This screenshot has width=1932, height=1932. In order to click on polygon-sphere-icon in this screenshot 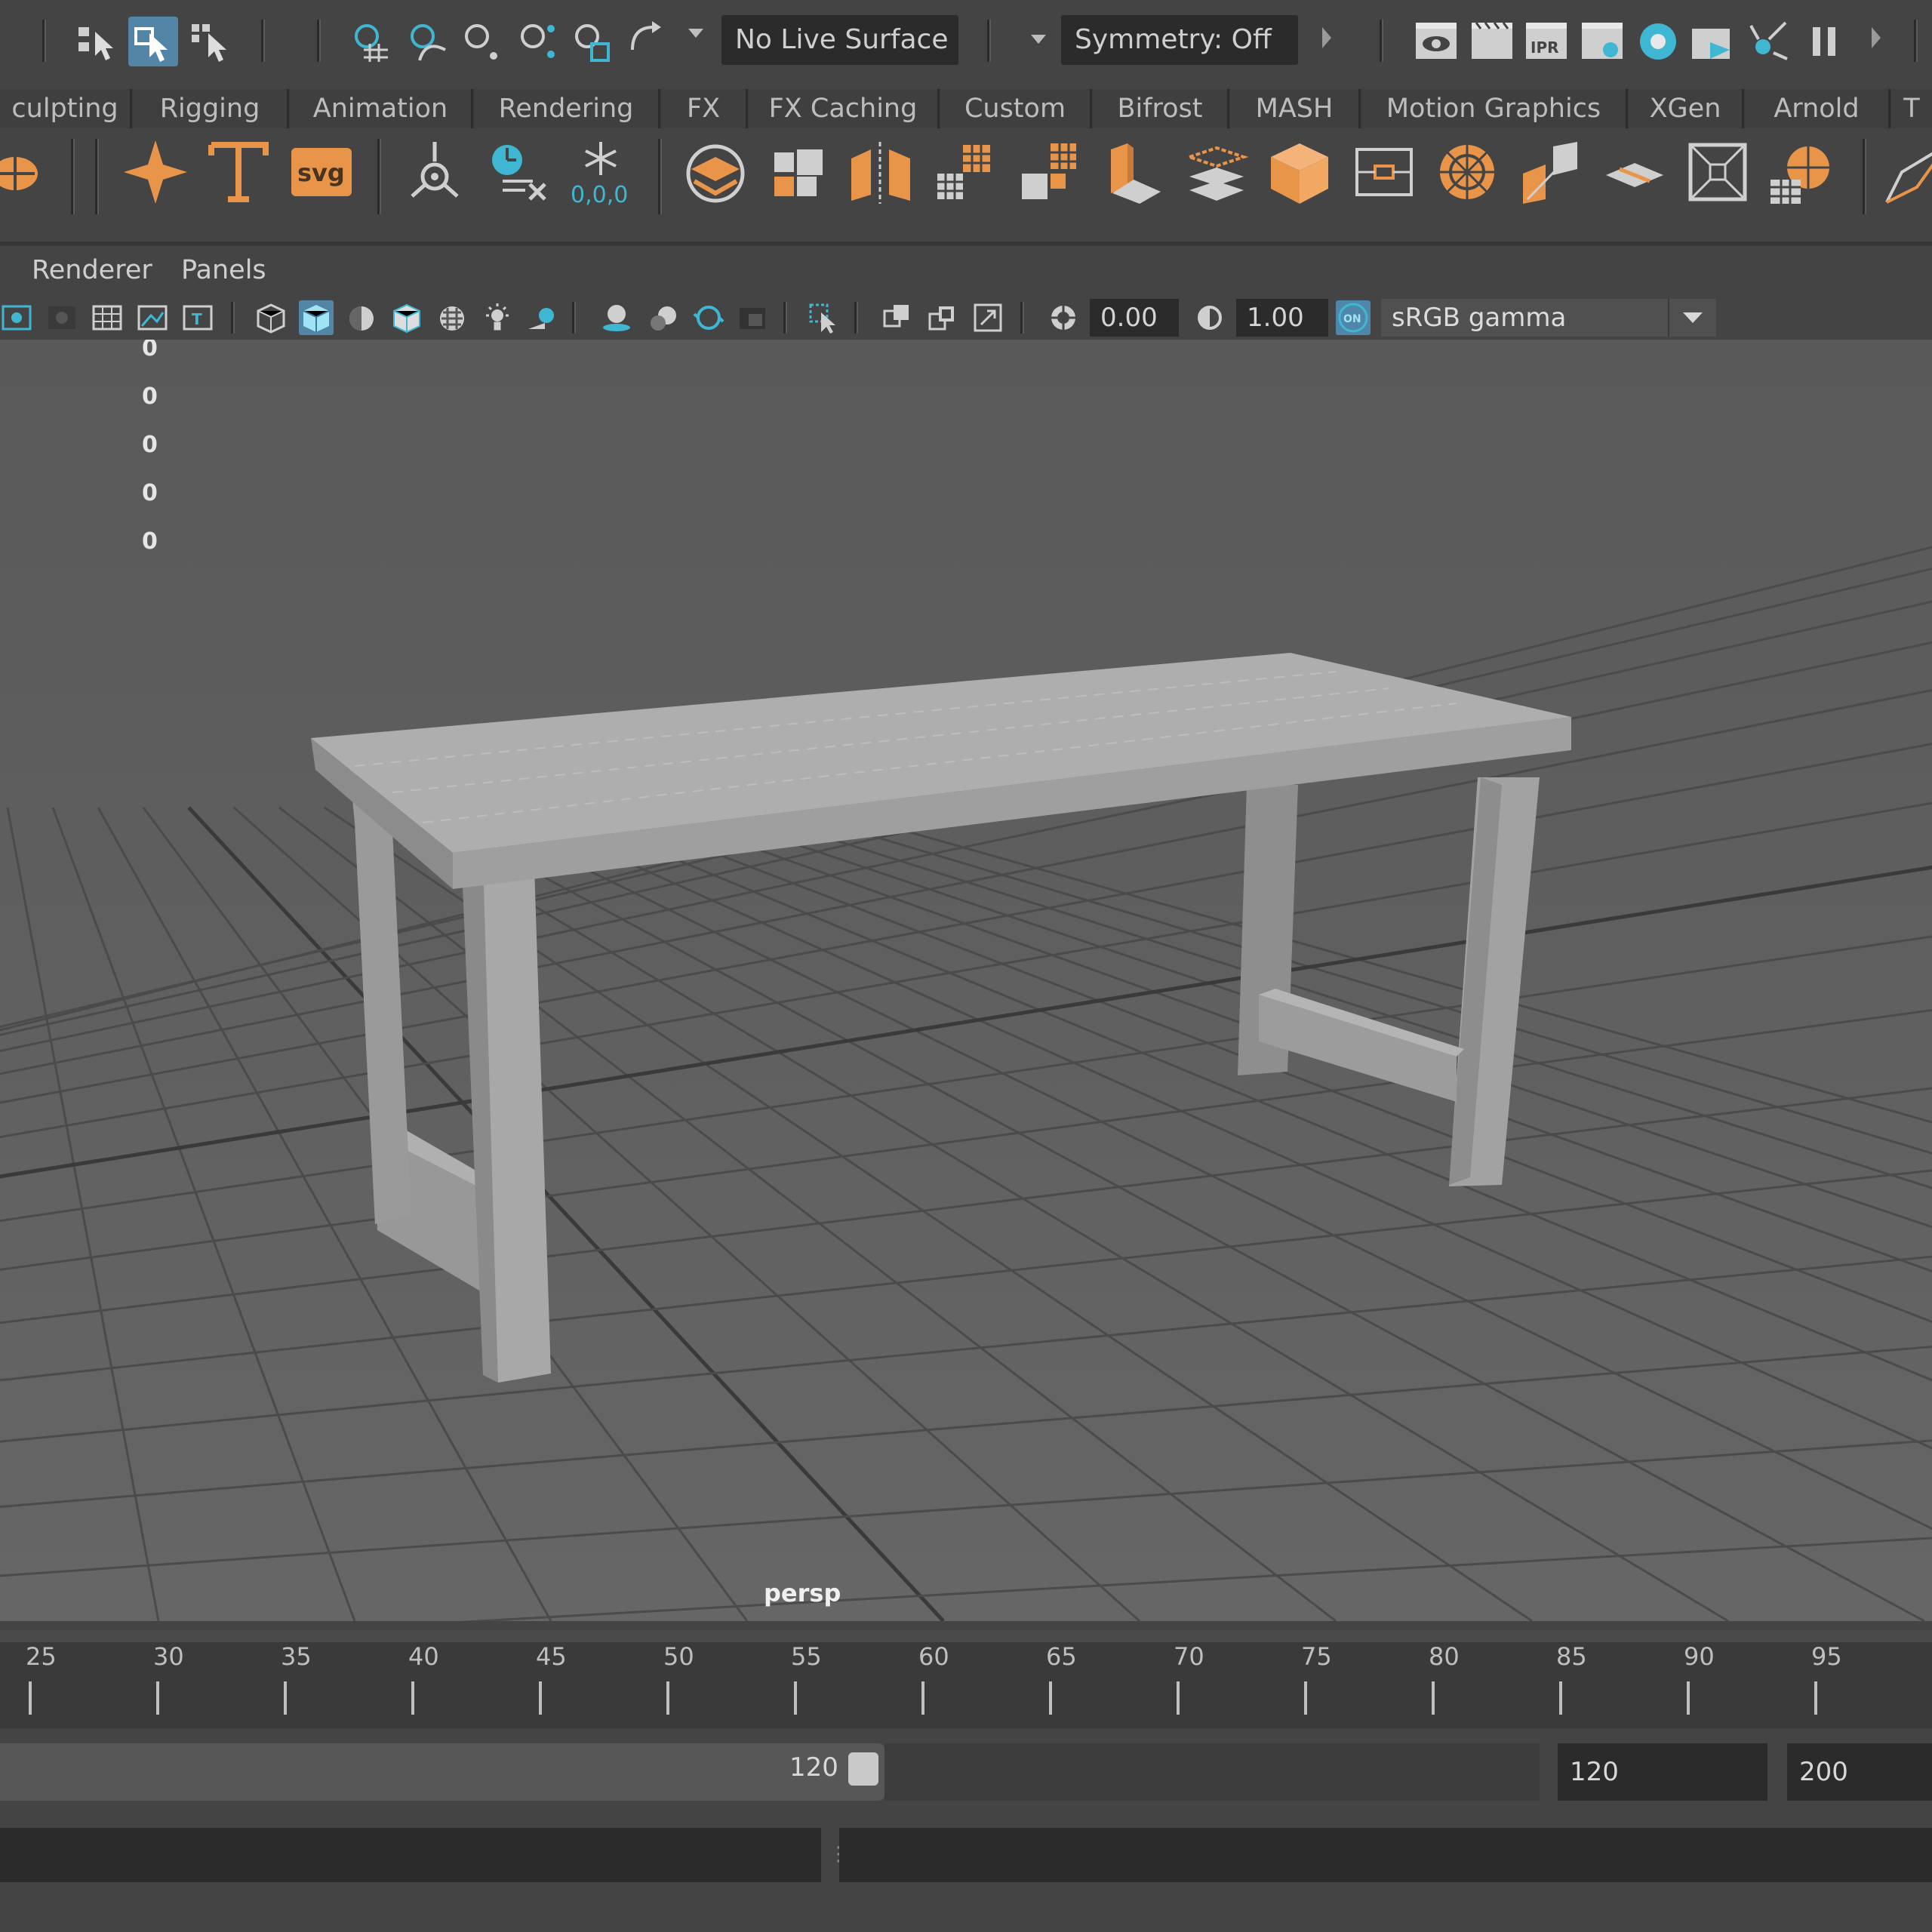, I will do `click(715, 172)`.